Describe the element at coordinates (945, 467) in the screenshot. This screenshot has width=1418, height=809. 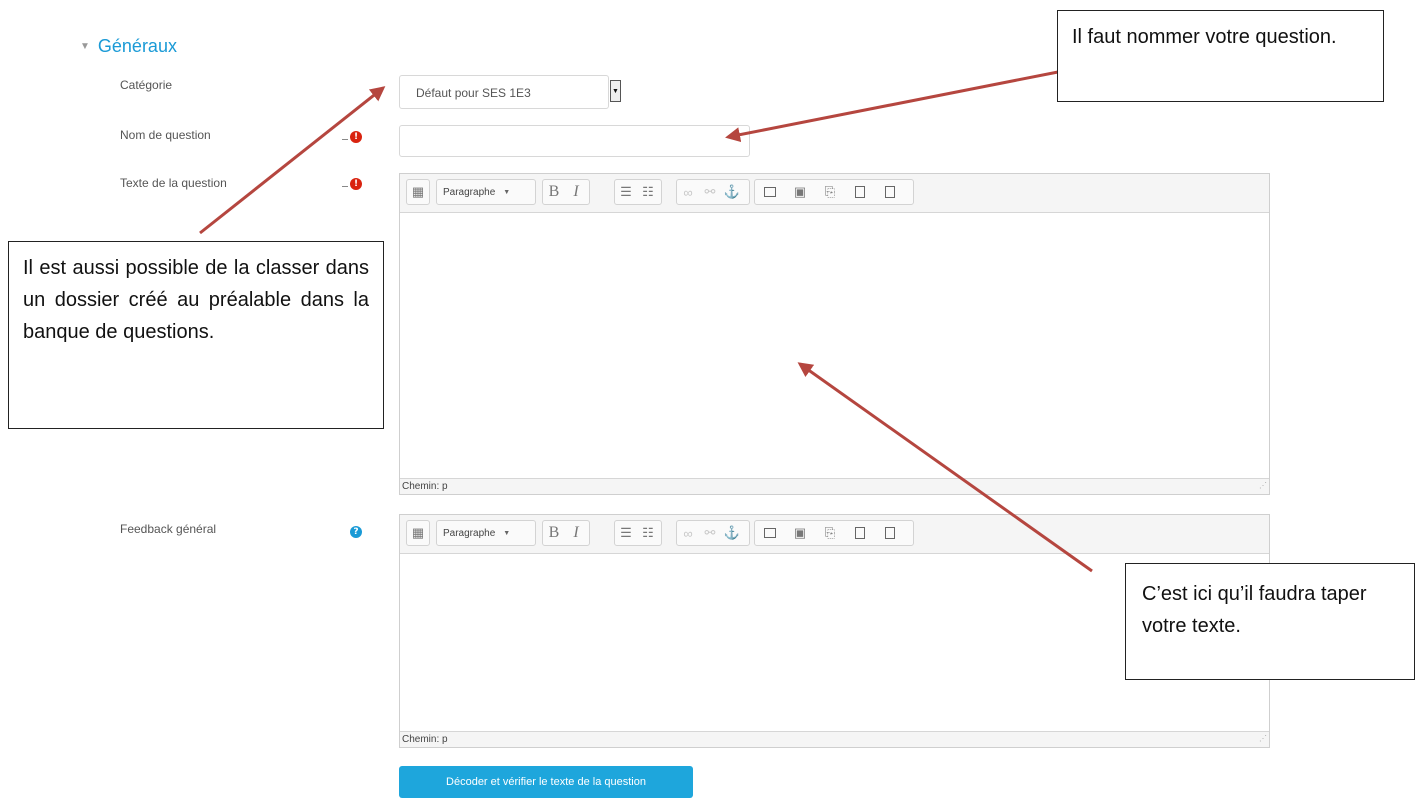
I see `arrow-to-editor-area` at that location.